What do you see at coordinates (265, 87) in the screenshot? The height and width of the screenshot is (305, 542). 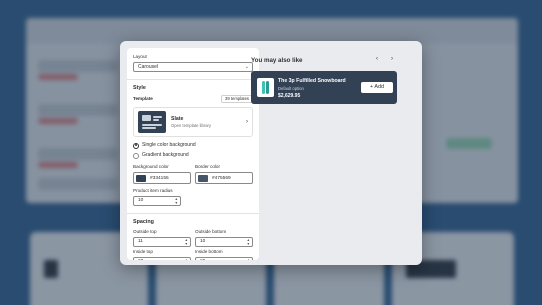 I see `snowboard-icon` at bounding box center [265, 87].